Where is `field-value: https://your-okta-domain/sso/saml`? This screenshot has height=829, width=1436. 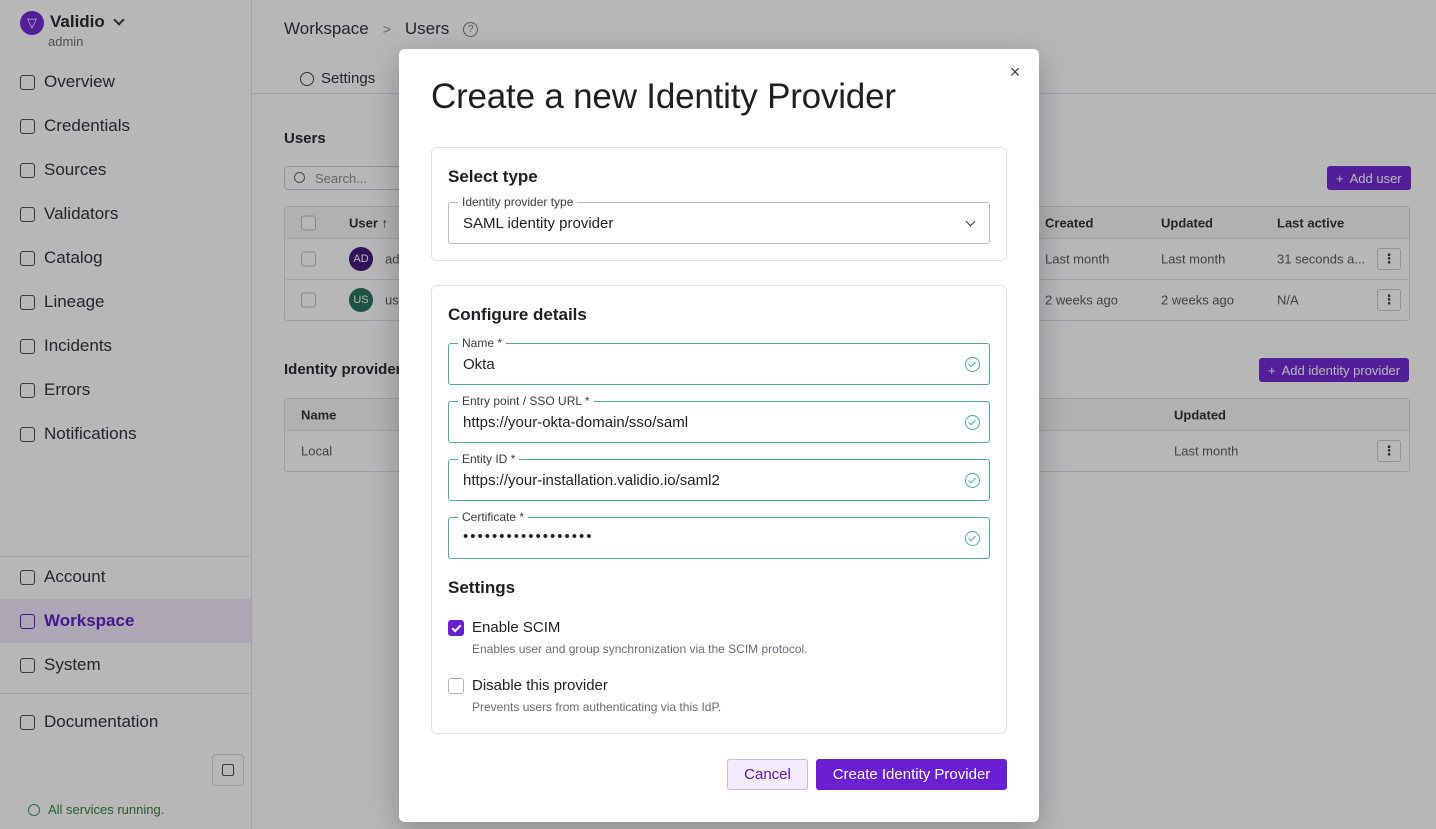
field-value: https://your-okta-domain/sso/saml is located at coordinates (576, 422).